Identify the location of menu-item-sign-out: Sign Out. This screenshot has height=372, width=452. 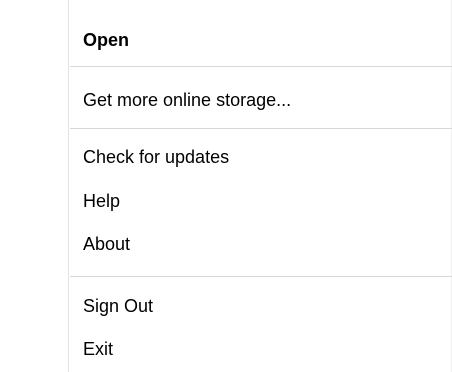
(260, 306).